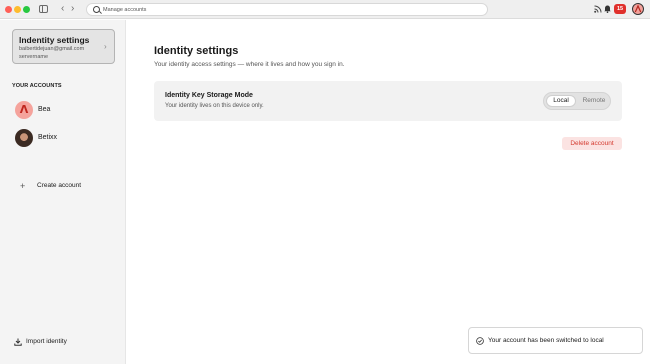 The image size is (650, 364). I want to click on toast-message: Your account has been switched to local, so click(546, 340).